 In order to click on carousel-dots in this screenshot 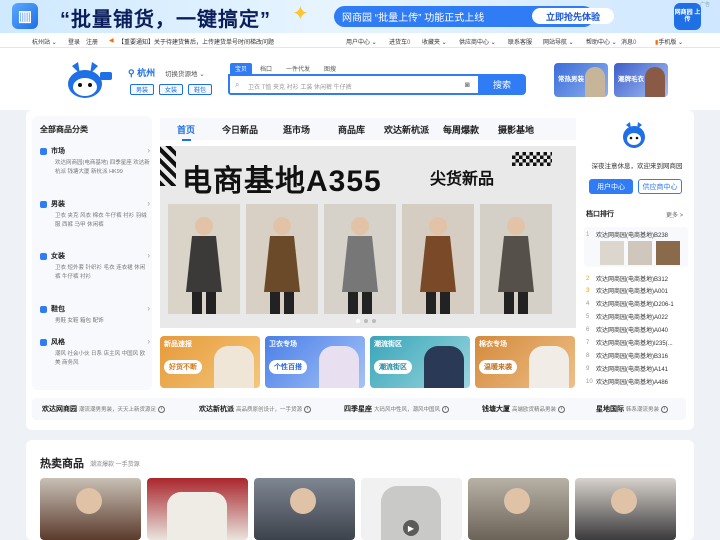, I will do `click(370, 321)`.